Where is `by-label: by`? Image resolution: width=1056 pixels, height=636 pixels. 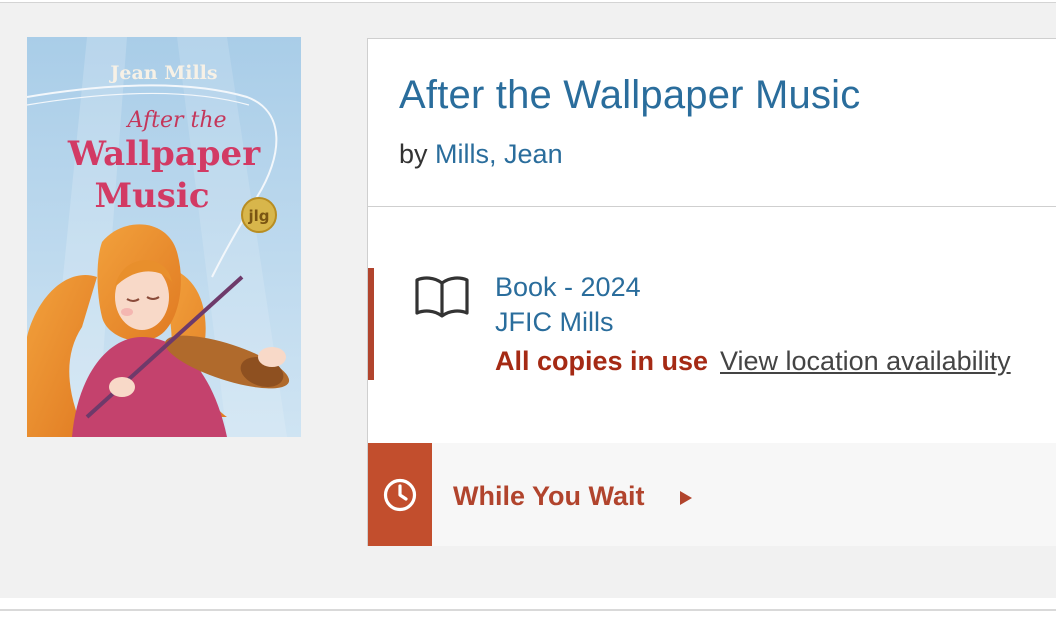 by-label: by is located at coordinates (413, 154).